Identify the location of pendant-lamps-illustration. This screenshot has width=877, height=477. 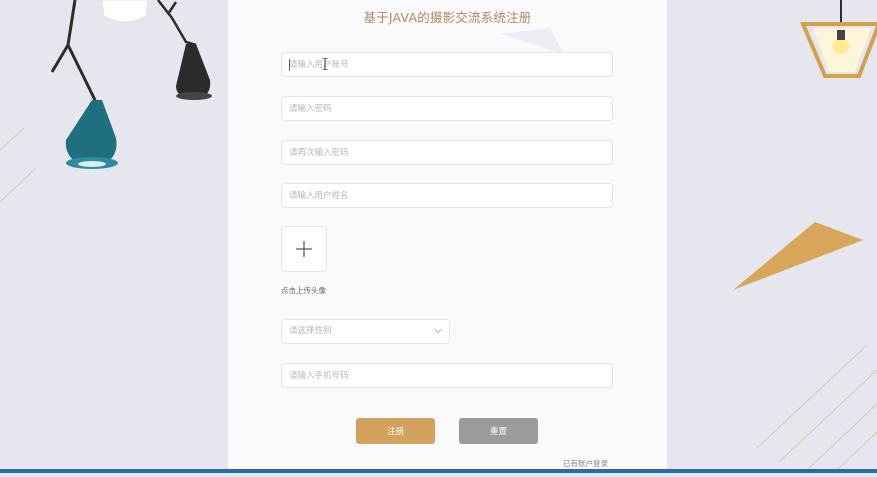
(106, 101).